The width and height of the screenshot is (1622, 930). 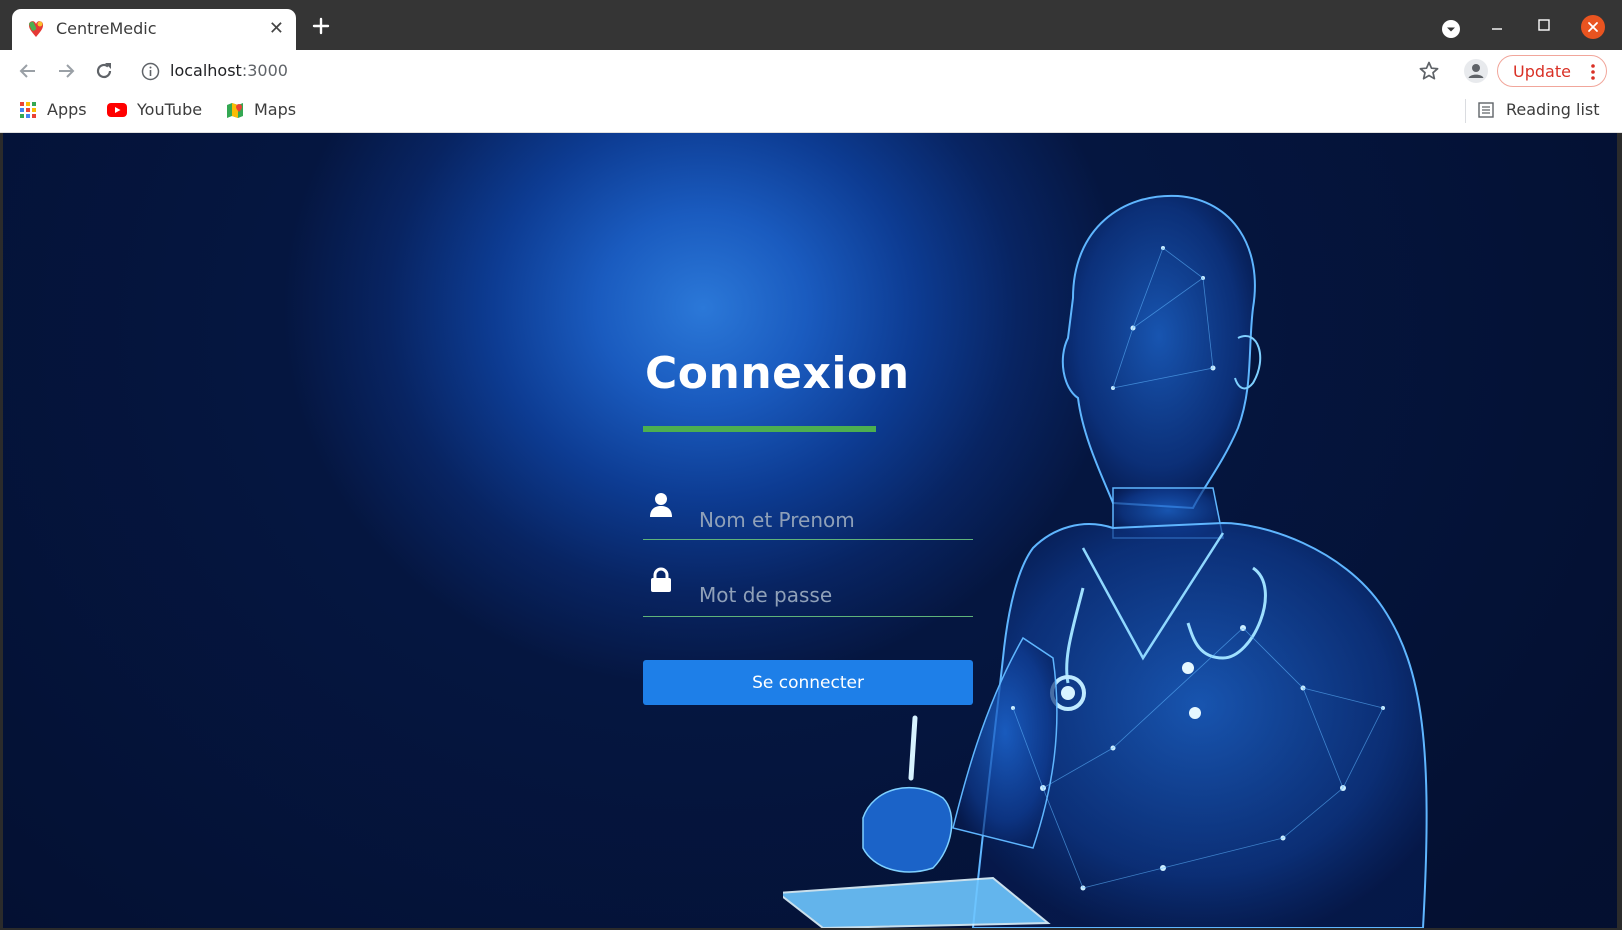 I want to click on window-close-icon, so click(x=1593, y=27).